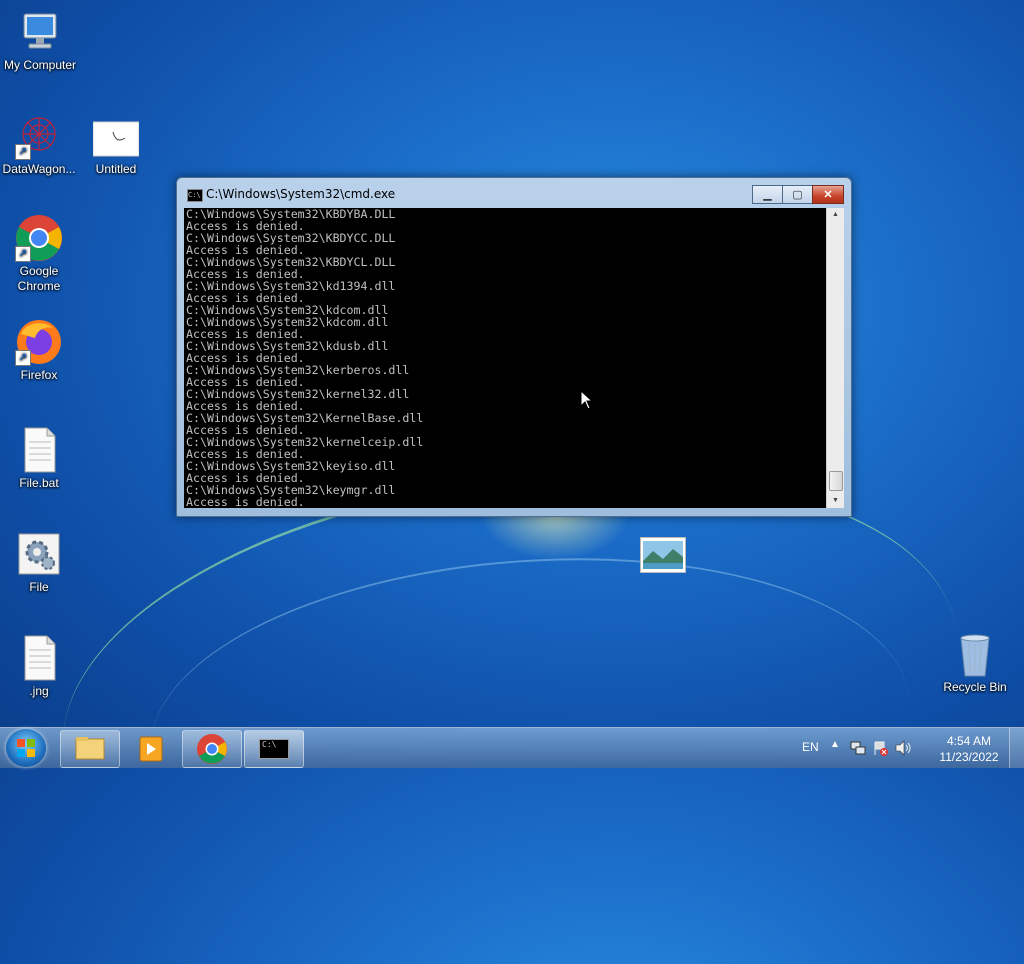  What do you see at coordinates (969, 757) in the screenshot?
I see `clock-date: 11/23/2022` at bounding box center [969, 757].